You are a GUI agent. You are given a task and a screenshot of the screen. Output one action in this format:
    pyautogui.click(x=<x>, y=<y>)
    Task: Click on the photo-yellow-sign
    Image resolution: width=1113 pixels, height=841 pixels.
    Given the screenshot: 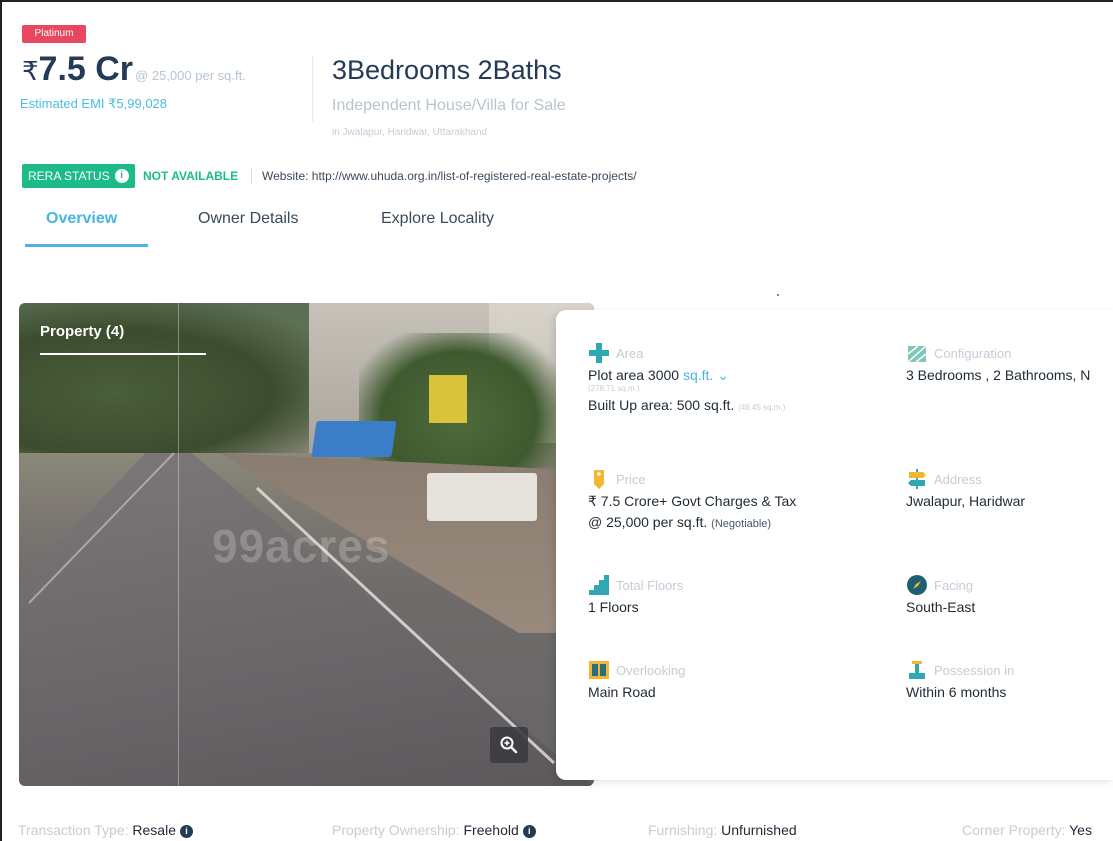 What is the action you would take?
    pyautogui.click(x=448, y=399)
    